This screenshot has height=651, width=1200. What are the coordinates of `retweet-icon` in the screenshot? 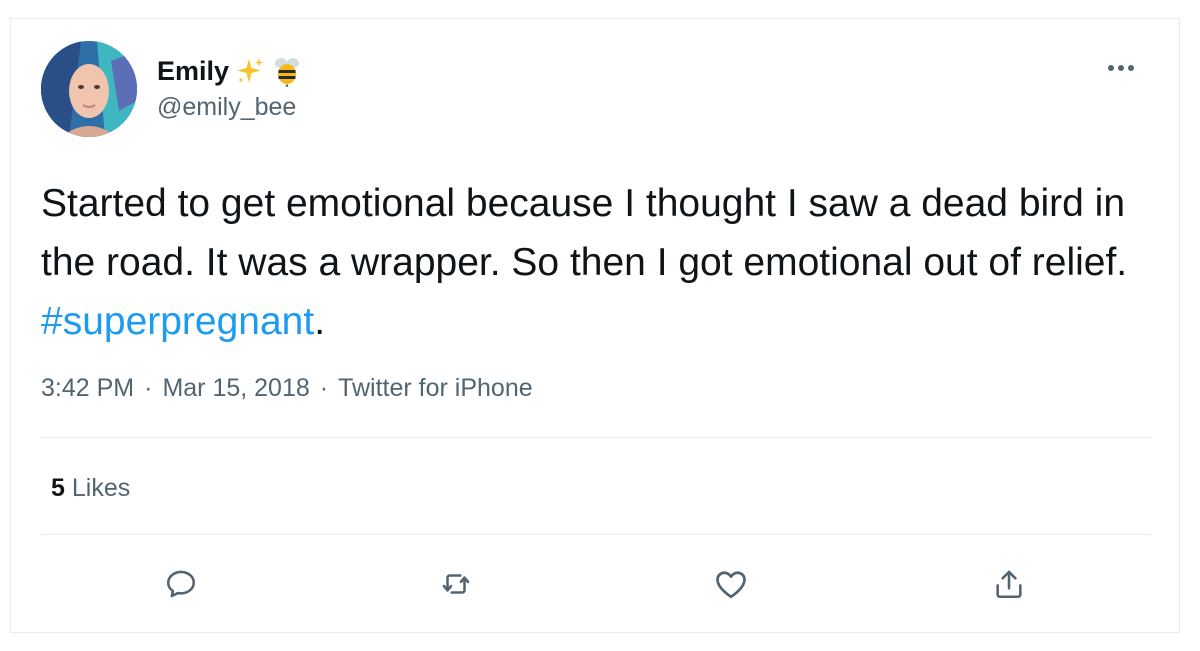 It's located at (456, 584).